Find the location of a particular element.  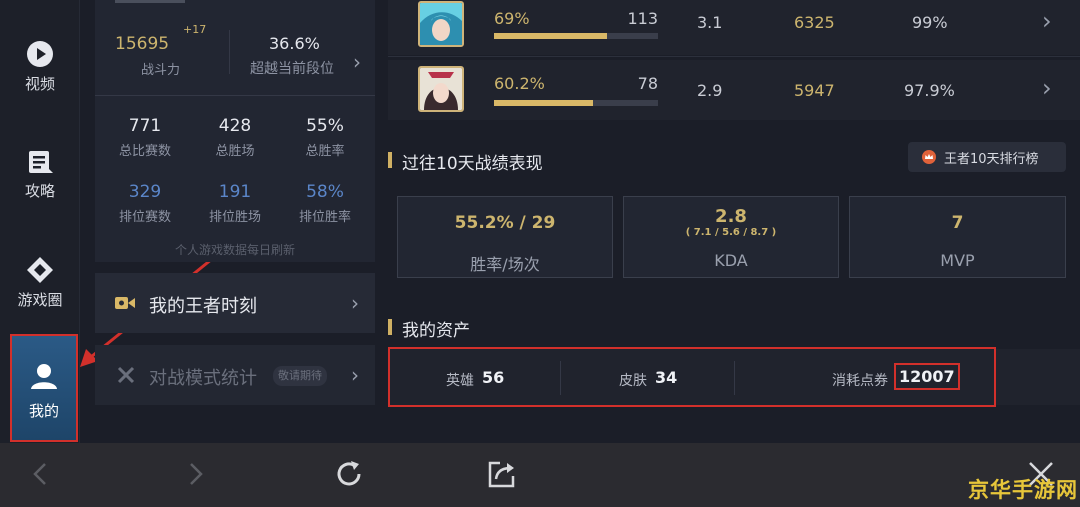

ranked-winrate-label: 排位胜率 is located at coordinates (324, 217).